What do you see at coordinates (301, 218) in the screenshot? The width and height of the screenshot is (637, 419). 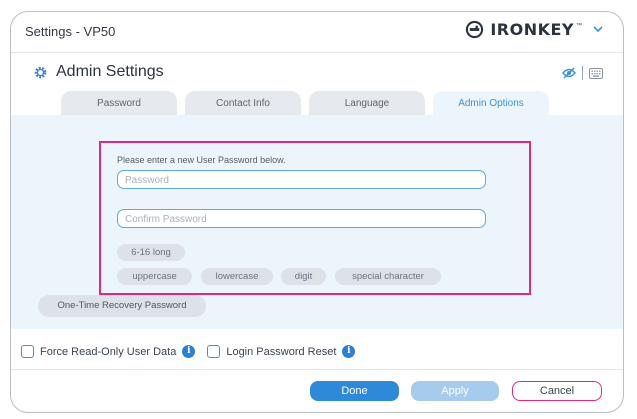 I see `confirm-password-input: Confirm Password` at bounding box center [301, 218].